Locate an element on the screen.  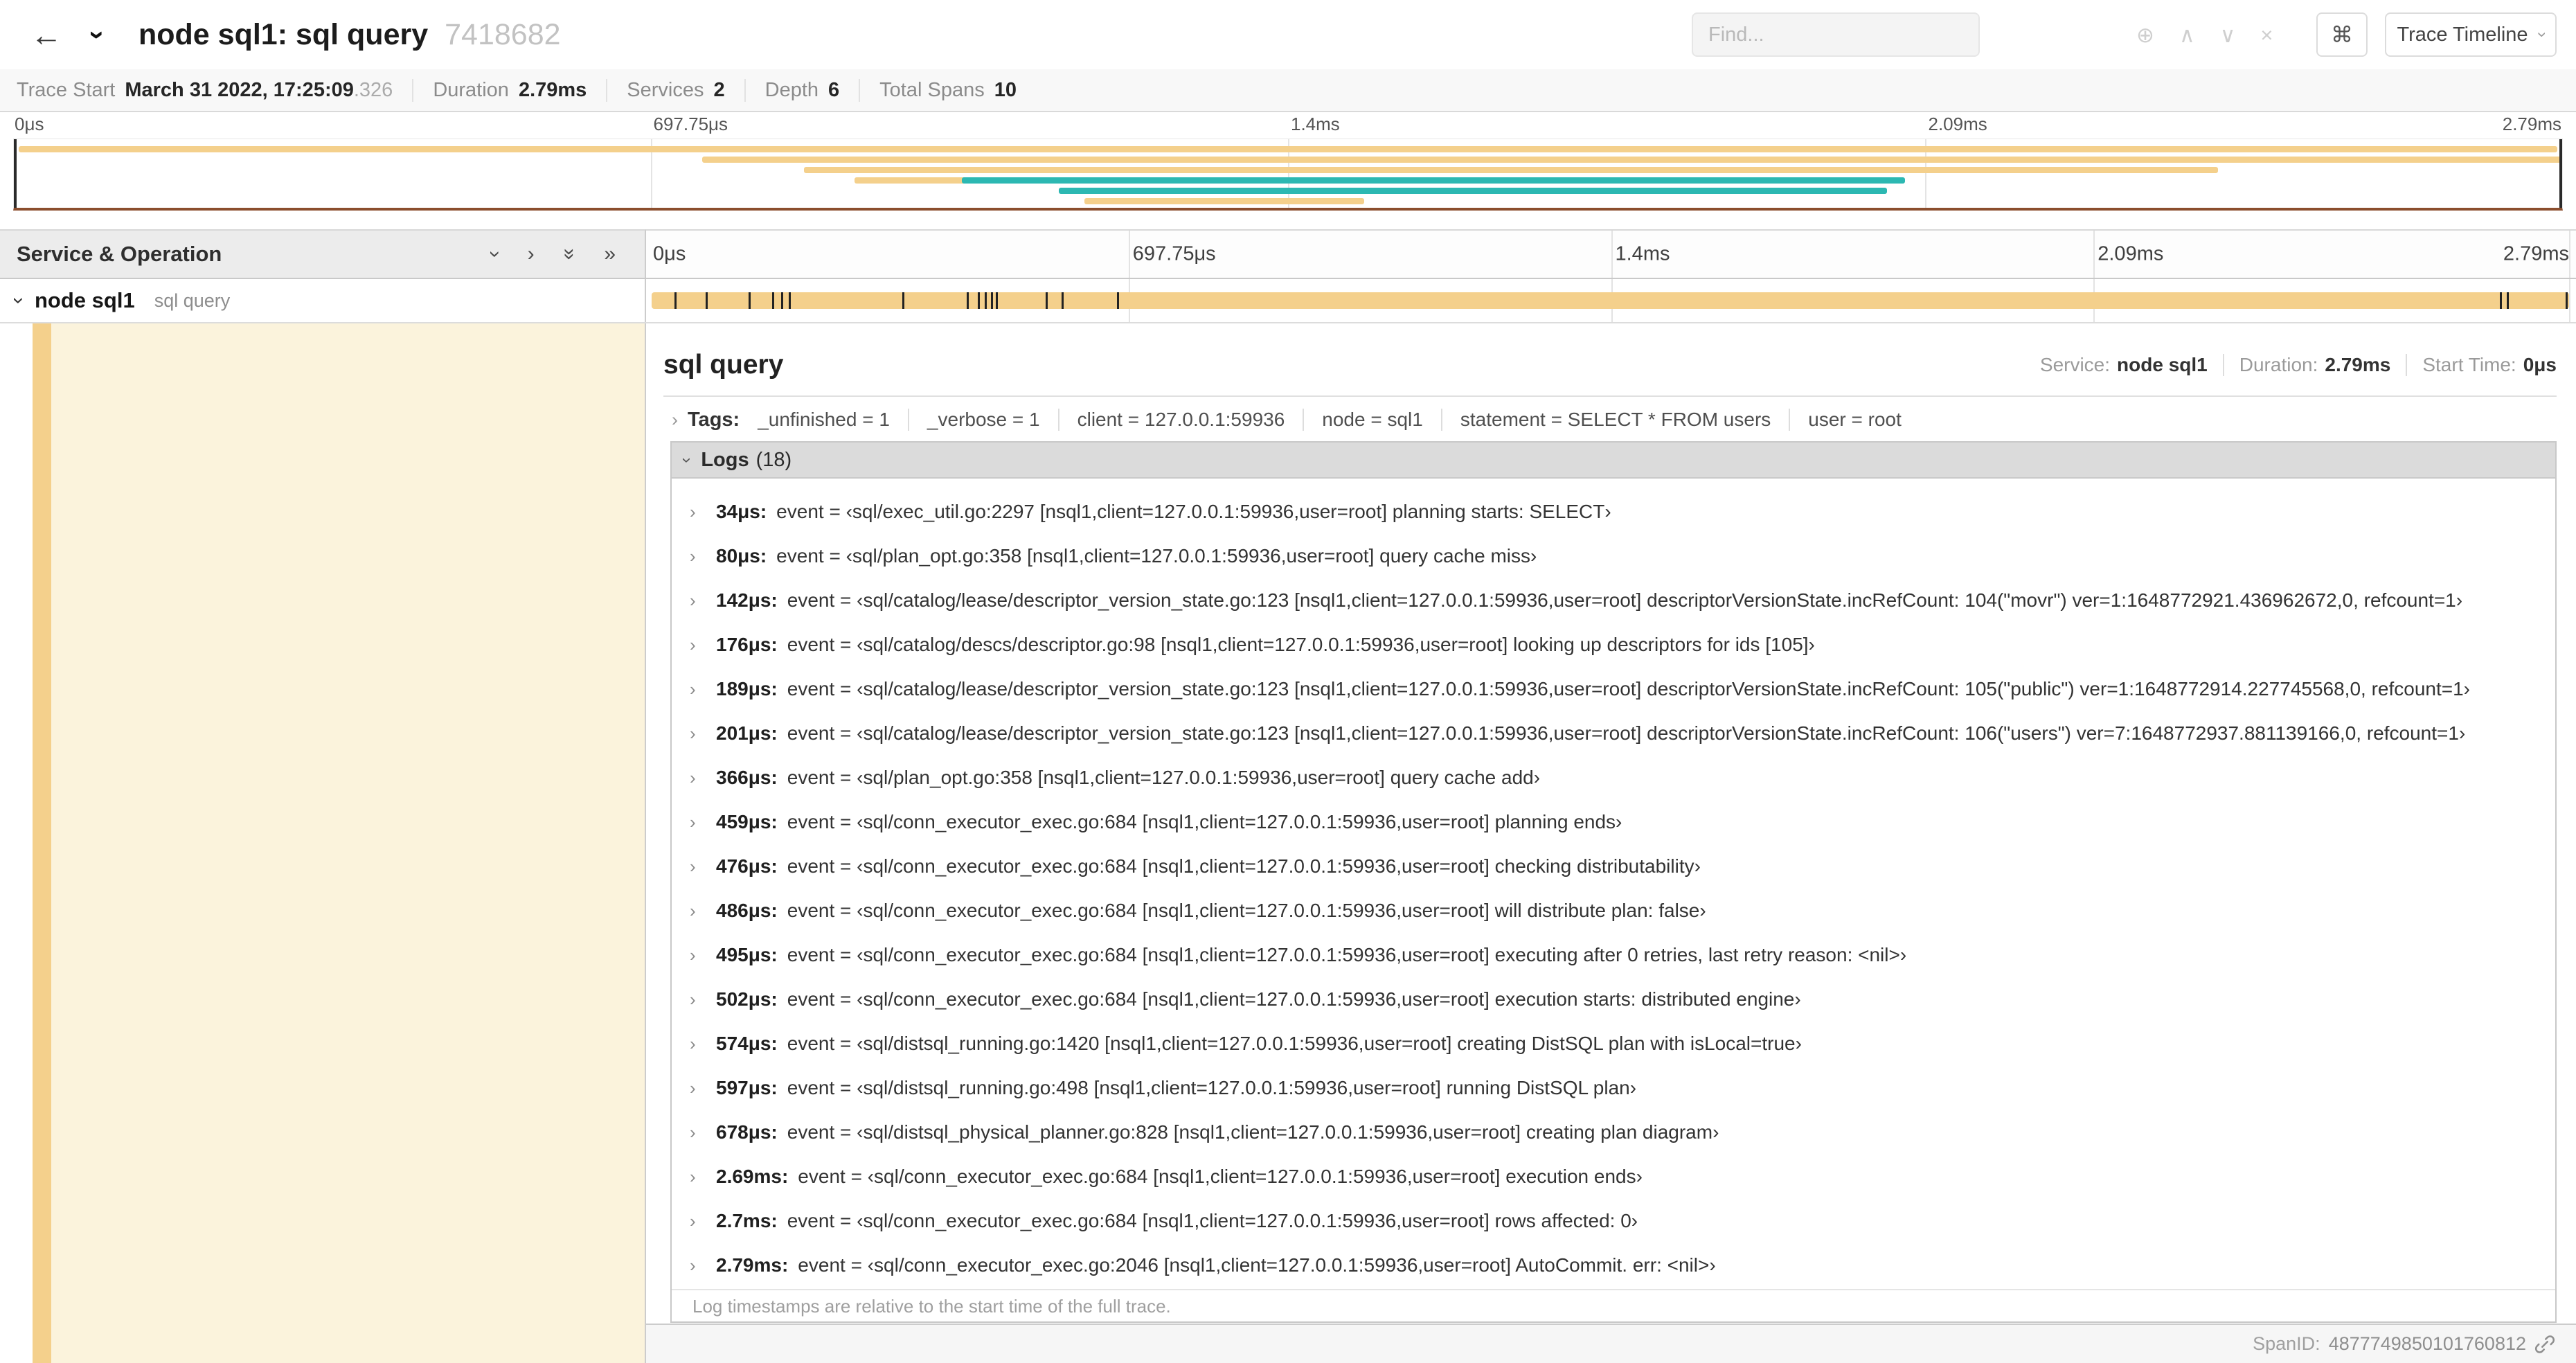
tree-controls: › › » » is located at coordinates (550, 254).